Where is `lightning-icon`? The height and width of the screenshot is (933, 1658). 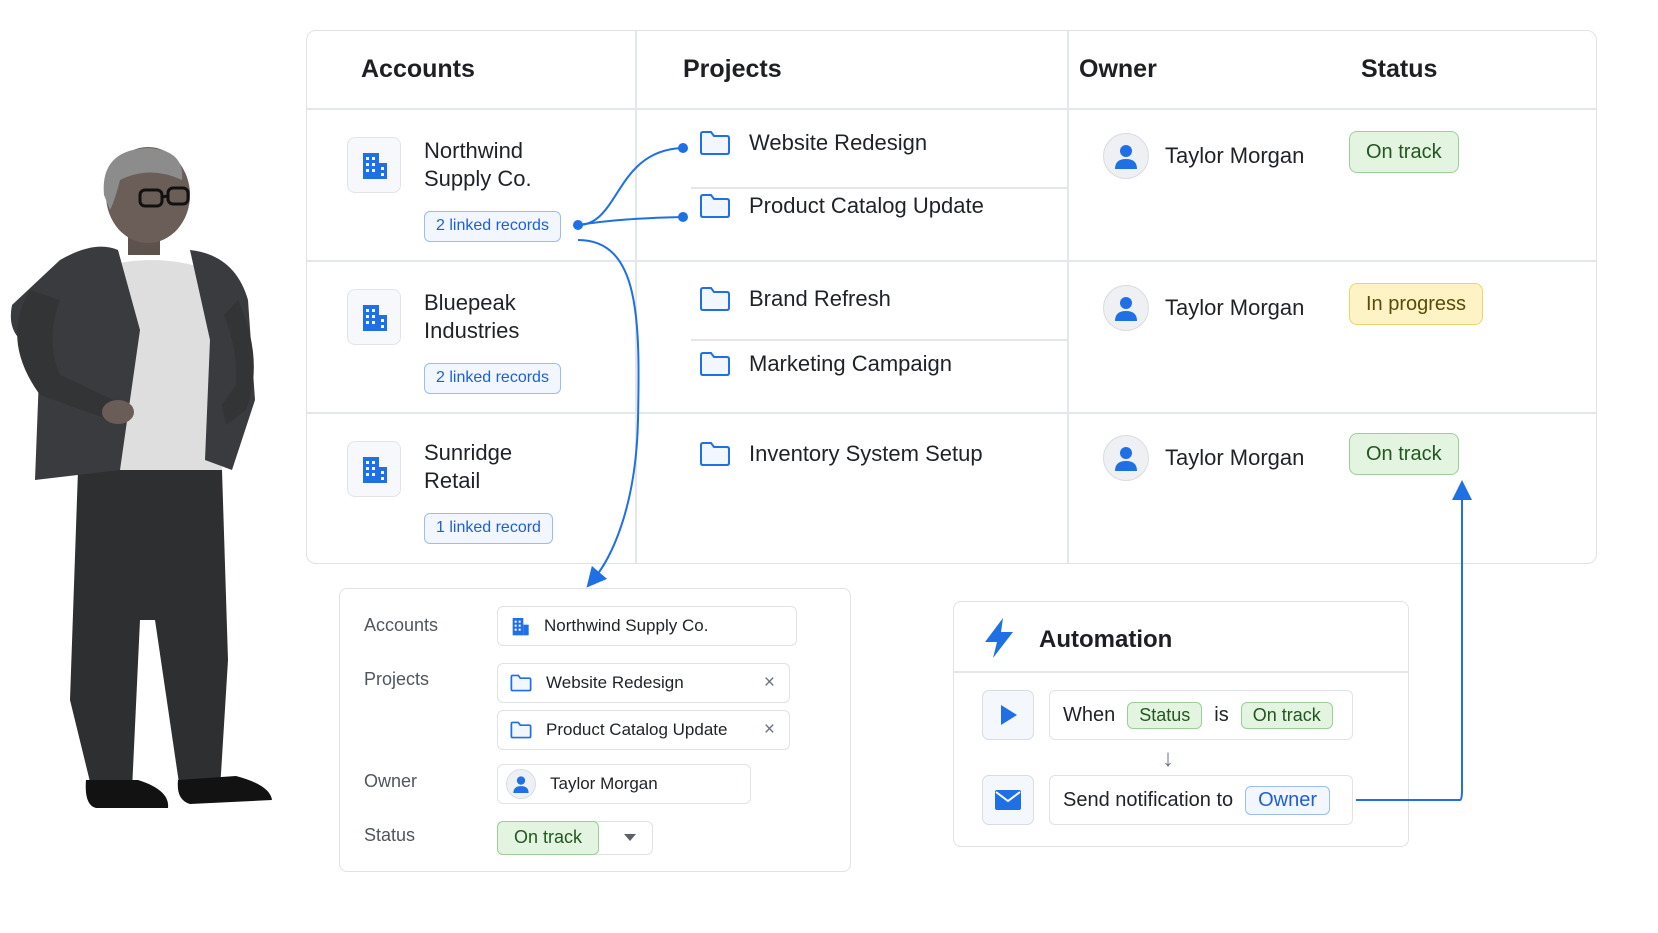 lightning-icon is located at coordinates (999, 638).